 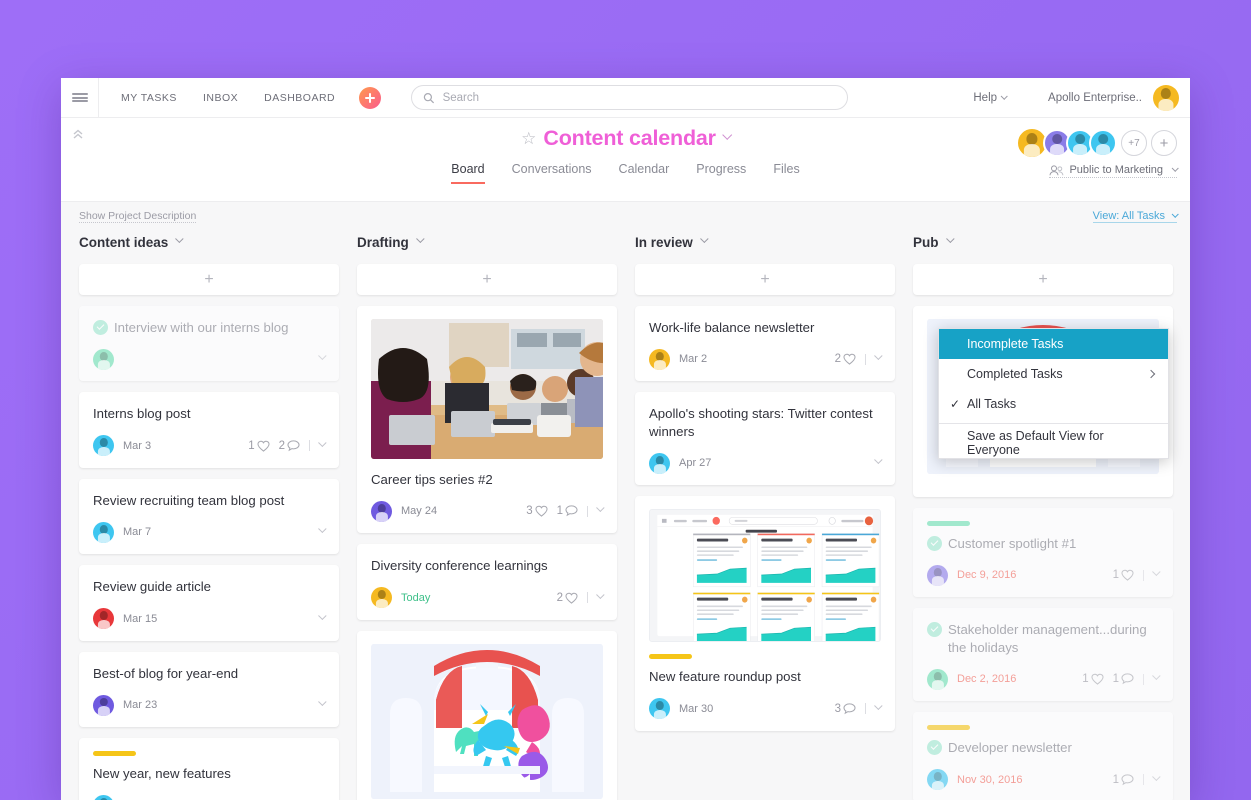 I want to click on task-card: Career tips series #2 May 24 3 1, so click(x=487, y=420).